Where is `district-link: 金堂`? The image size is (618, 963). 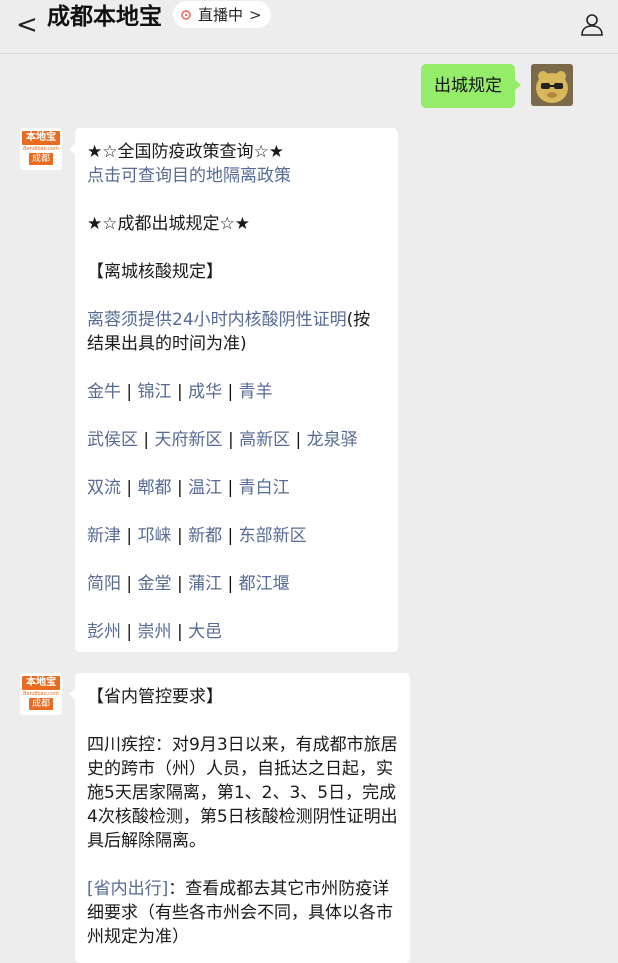
district-link: 金堂 is located at coordinates (155, 584).